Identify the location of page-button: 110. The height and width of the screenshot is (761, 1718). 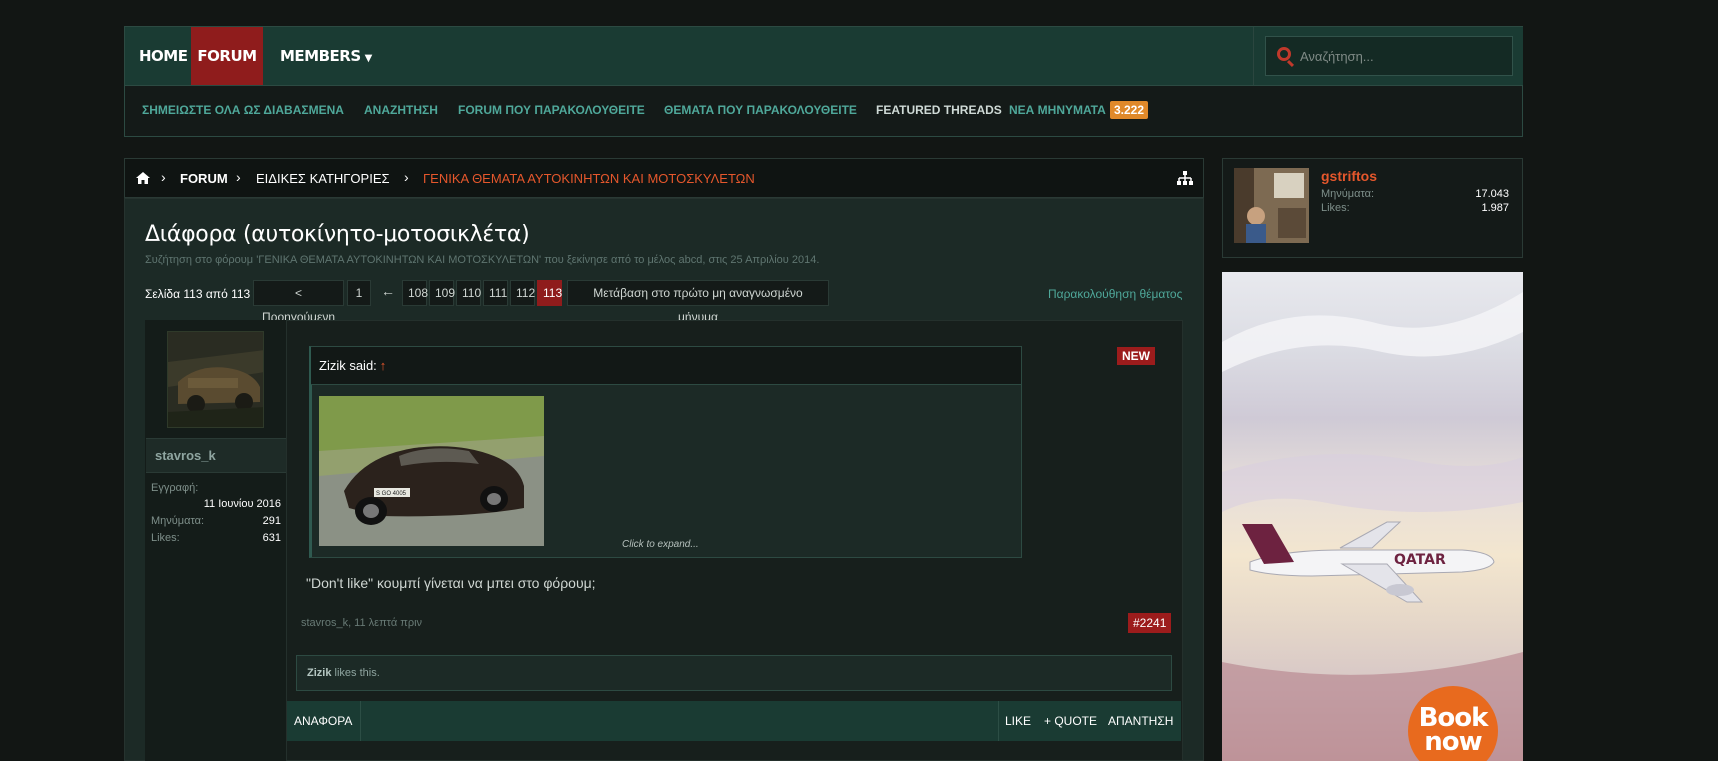
(468, 293).